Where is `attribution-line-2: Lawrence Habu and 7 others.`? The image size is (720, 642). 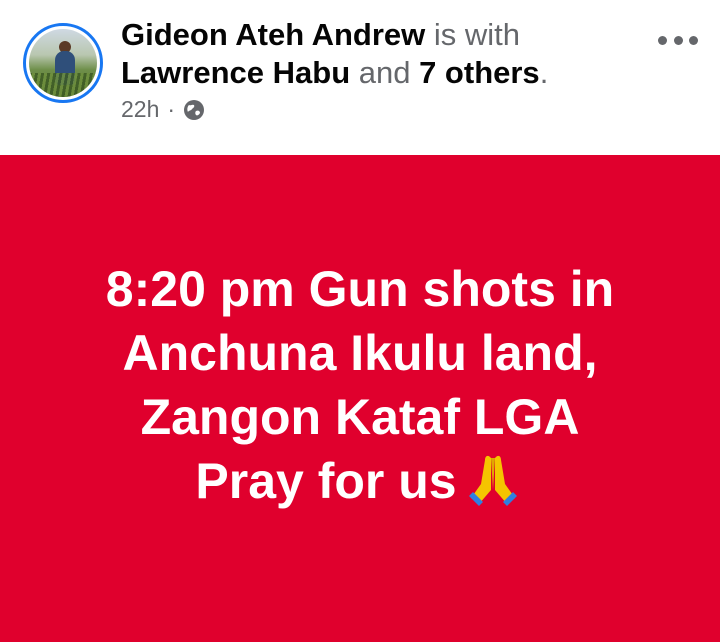 attribution-line-2: Lawrence Habu and 7 others. is located at coordinates (381, 73).